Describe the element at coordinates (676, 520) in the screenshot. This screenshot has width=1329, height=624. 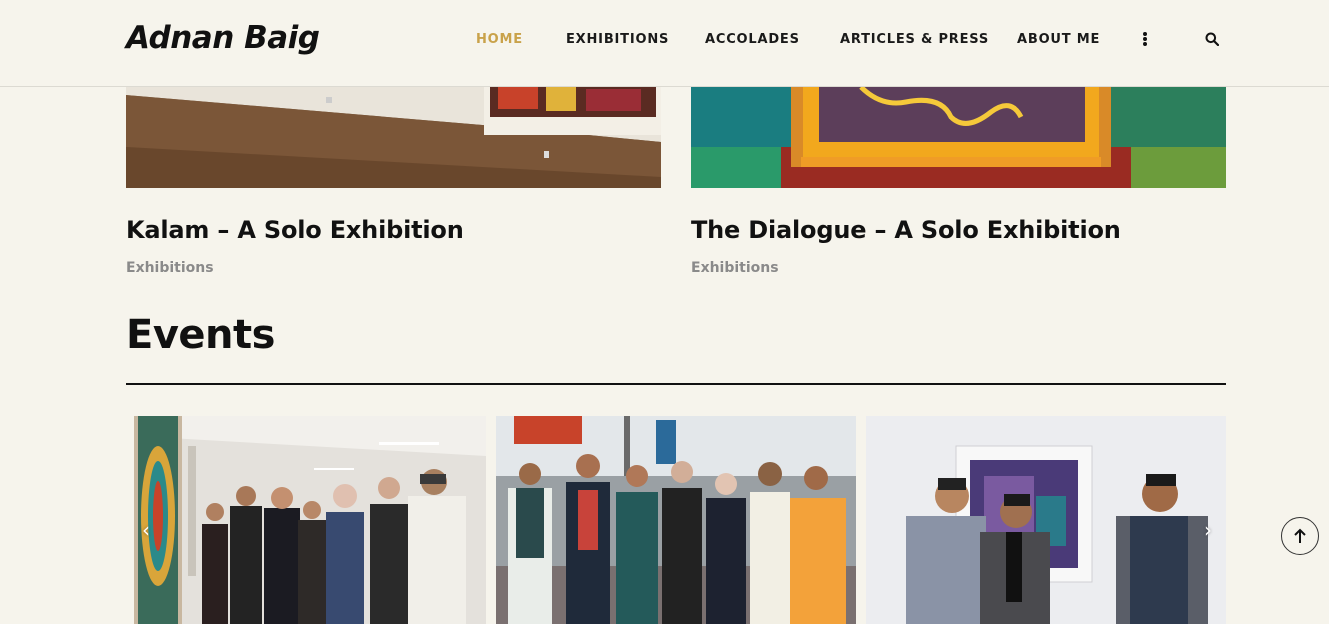
I see `event-photo-outdoor-group` at that location.